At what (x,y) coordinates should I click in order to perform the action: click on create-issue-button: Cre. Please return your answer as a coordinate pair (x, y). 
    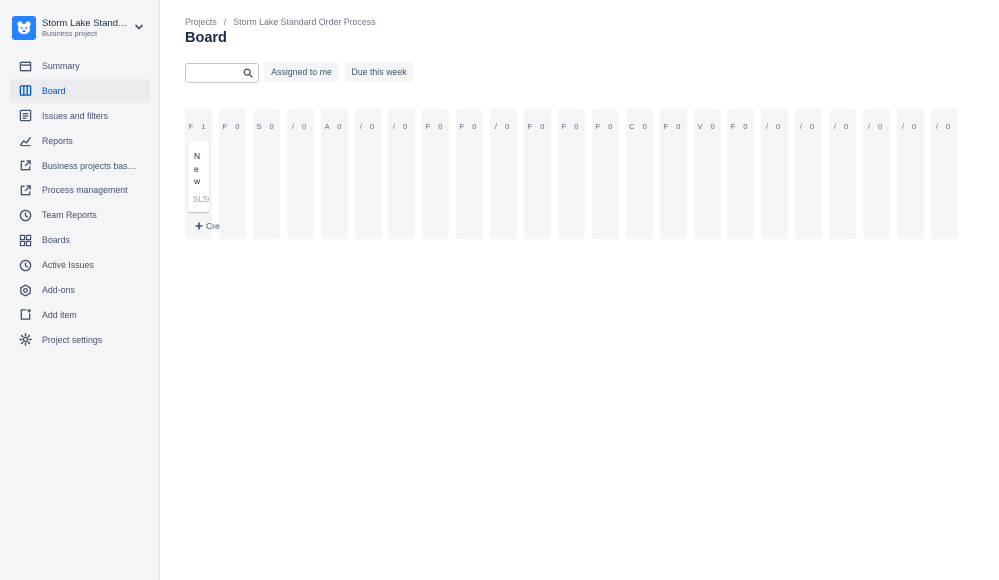
    Looking at the image, I should click on (207, 226).